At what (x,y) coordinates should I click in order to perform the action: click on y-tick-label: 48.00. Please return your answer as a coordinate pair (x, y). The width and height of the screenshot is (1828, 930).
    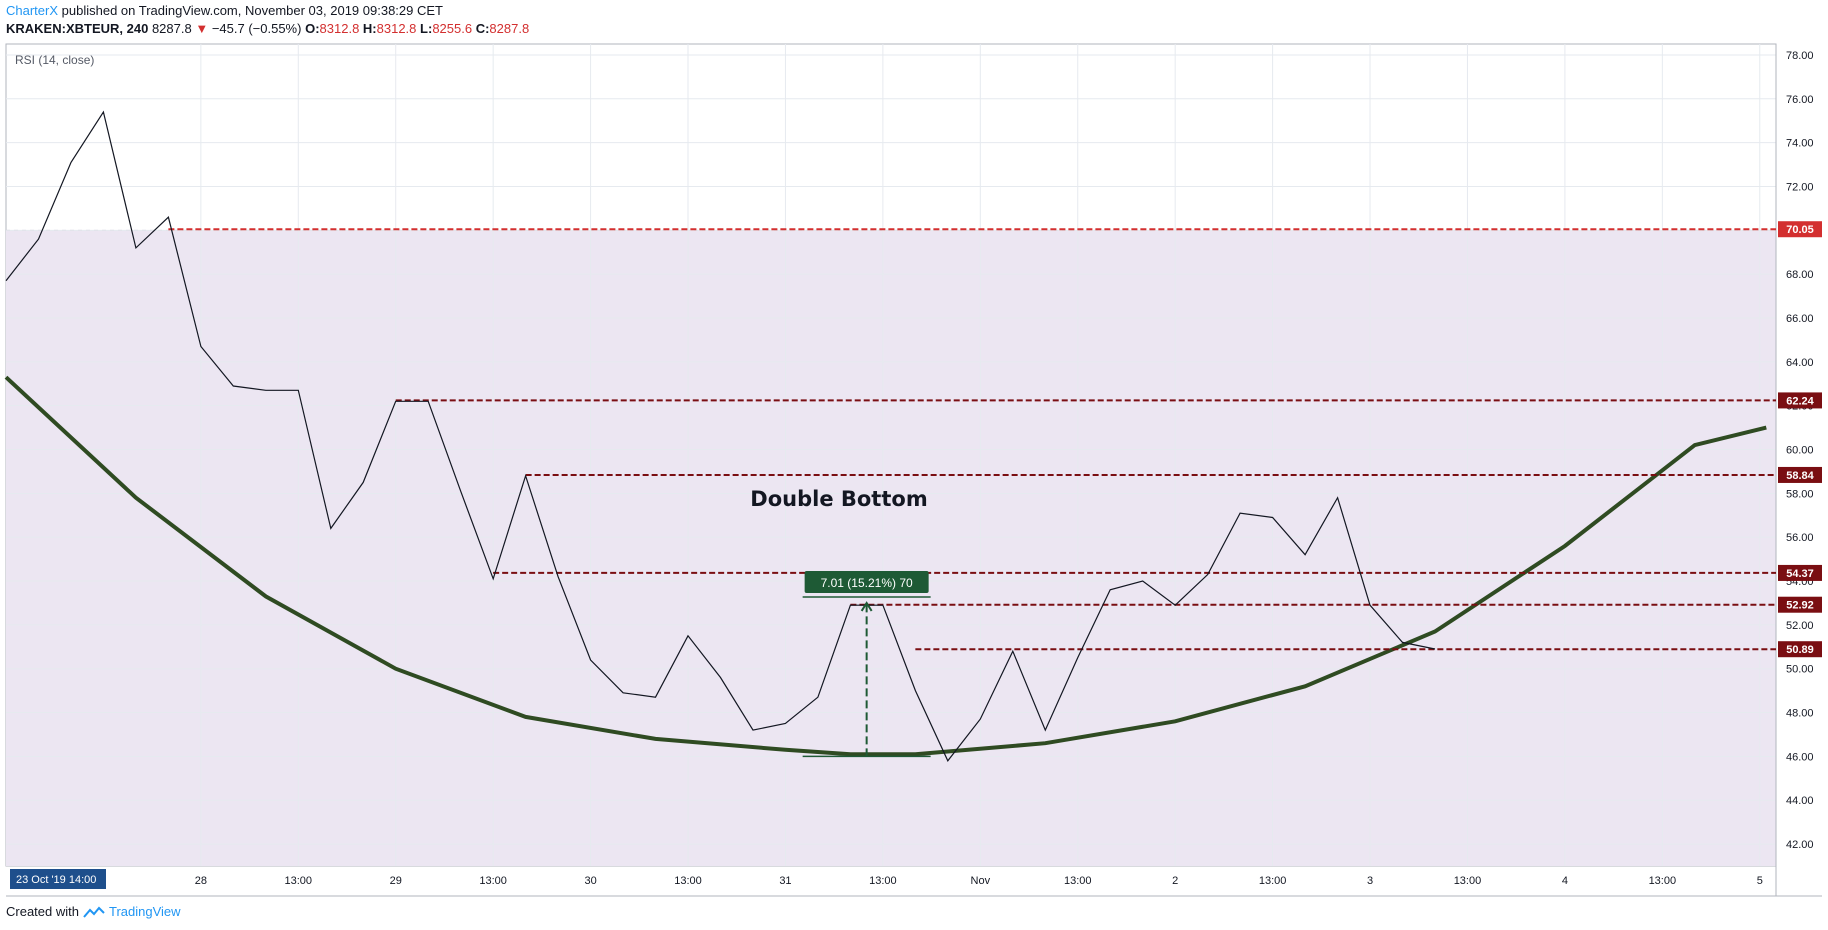
    Looking at the image, I should click on (1800, 714).